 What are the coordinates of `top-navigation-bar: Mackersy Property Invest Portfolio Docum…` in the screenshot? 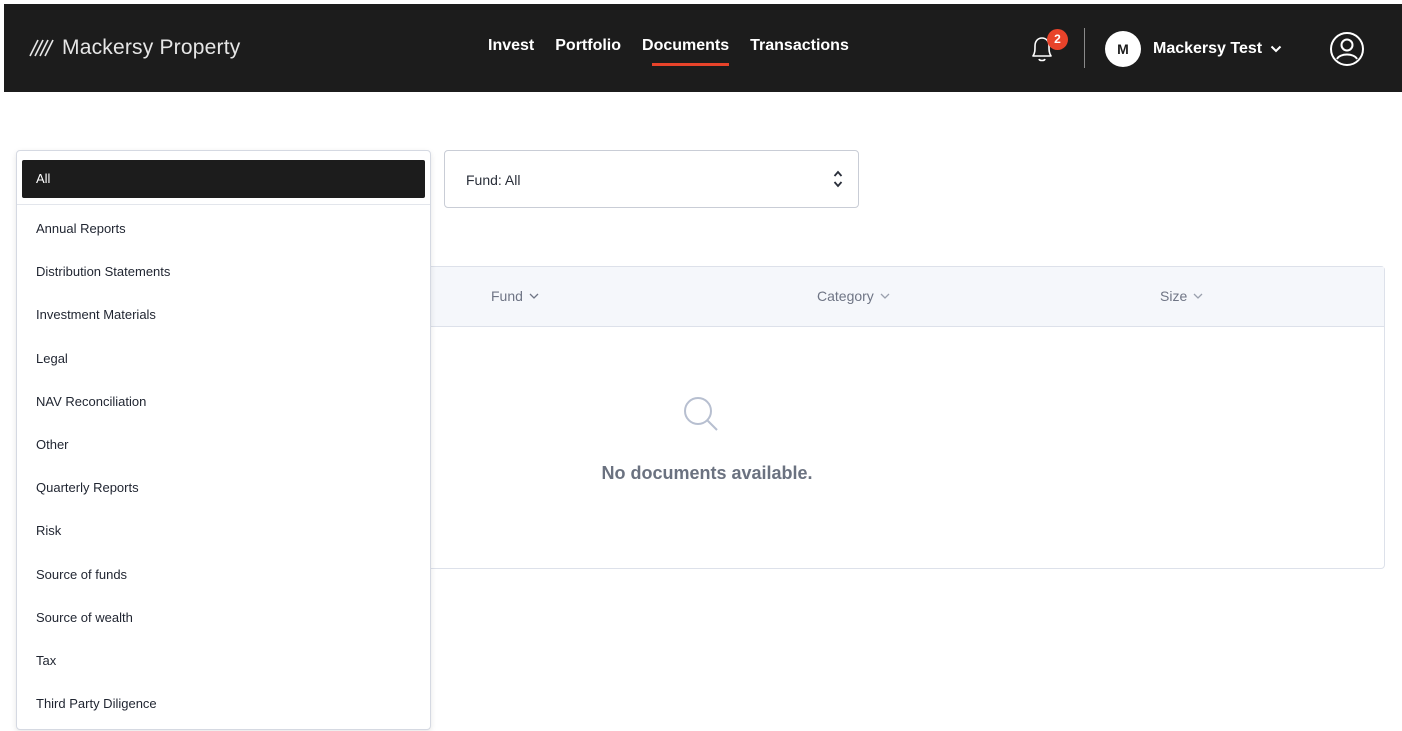 It's located at (703, 48).